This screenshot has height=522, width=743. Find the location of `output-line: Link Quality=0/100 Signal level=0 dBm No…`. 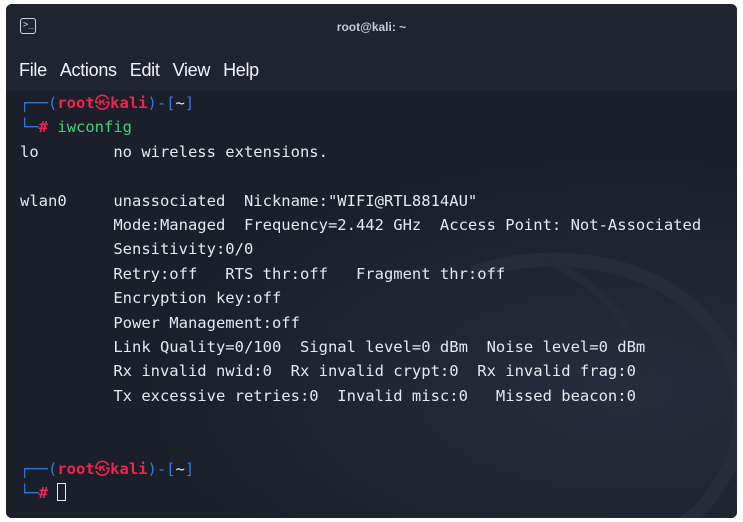

output-line: Link Quality=0/100 Signal level=0 dBm No… is located at coordinates (333, 346).